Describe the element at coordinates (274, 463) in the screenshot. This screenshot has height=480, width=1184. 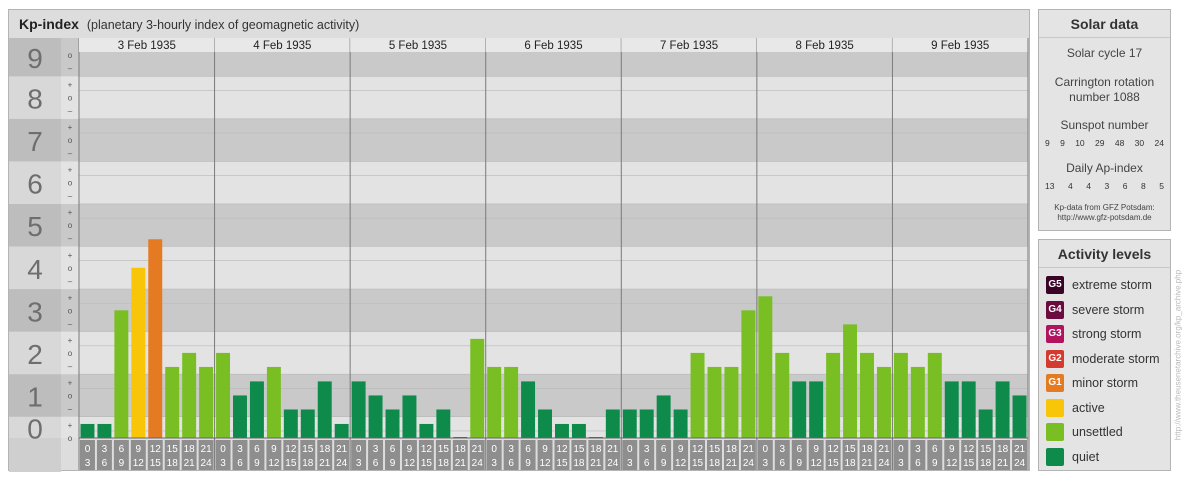
I see `interval-end-label: 12` at that location.